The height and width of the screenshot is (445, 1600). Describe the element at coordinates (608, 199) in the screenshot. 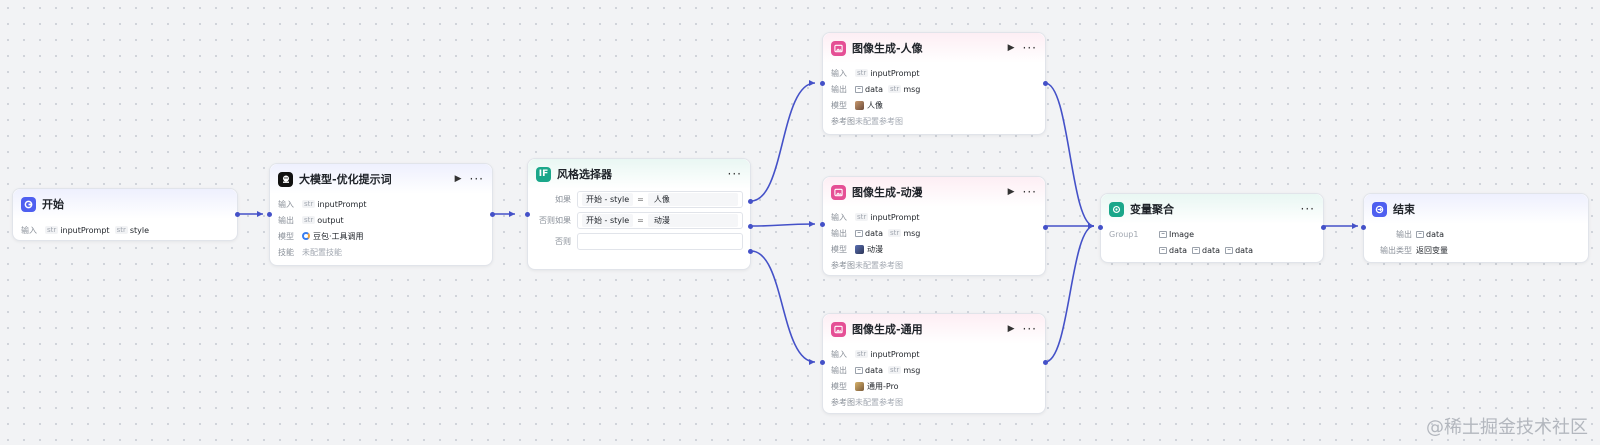

I see `condition-if-variable: 开始 - style` at that location.